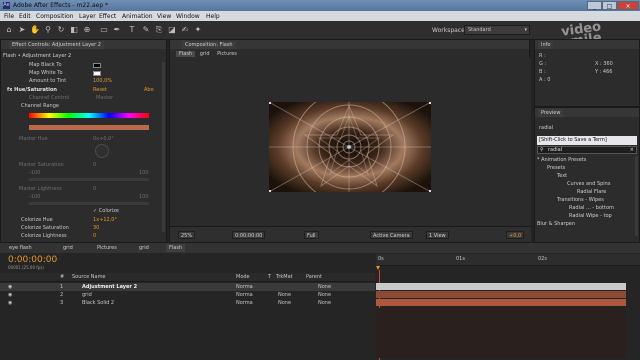  Describe the element at coordinates (117, 30) in the screenshot. I see `pen-tool-icon: ✒` at that location.